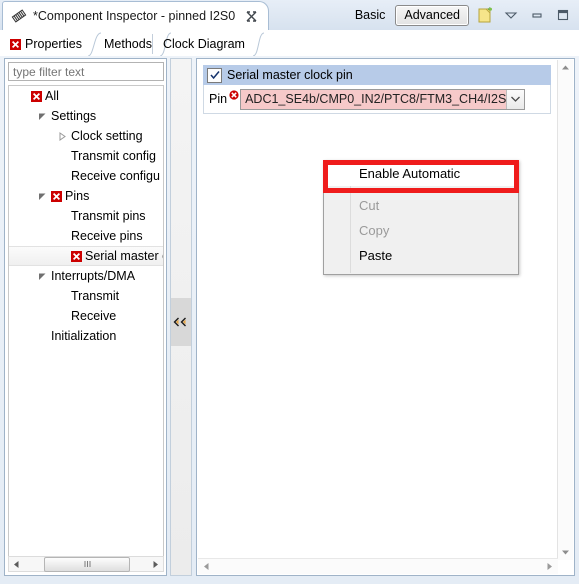 Image resolution: width=579 pixels, height=584 pixels. I want to click on tab-clock-diagram-label: Clock Diagram, so click(204, 44).